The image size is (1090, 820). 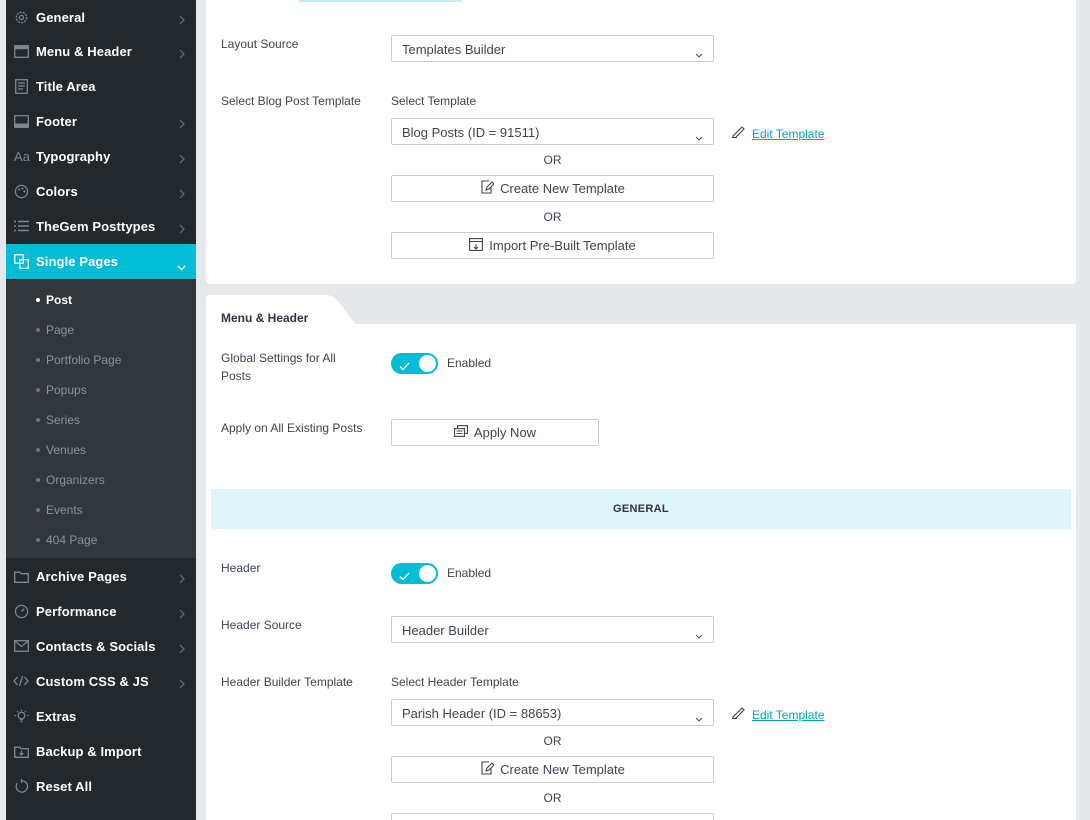 What do you see at coordinates (469, 573) in the screenshot?
I see `header-state: Enabled` at bounding box center [469, 573].